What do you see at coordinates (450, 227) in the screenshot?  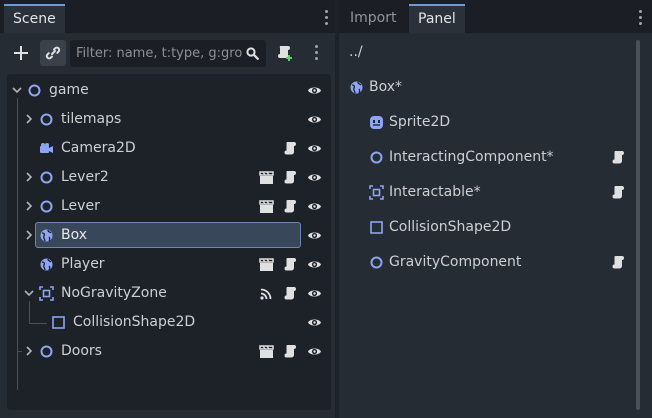 I see `panel-item-label: CollisionShape2D` at bounding box center [450, 227].